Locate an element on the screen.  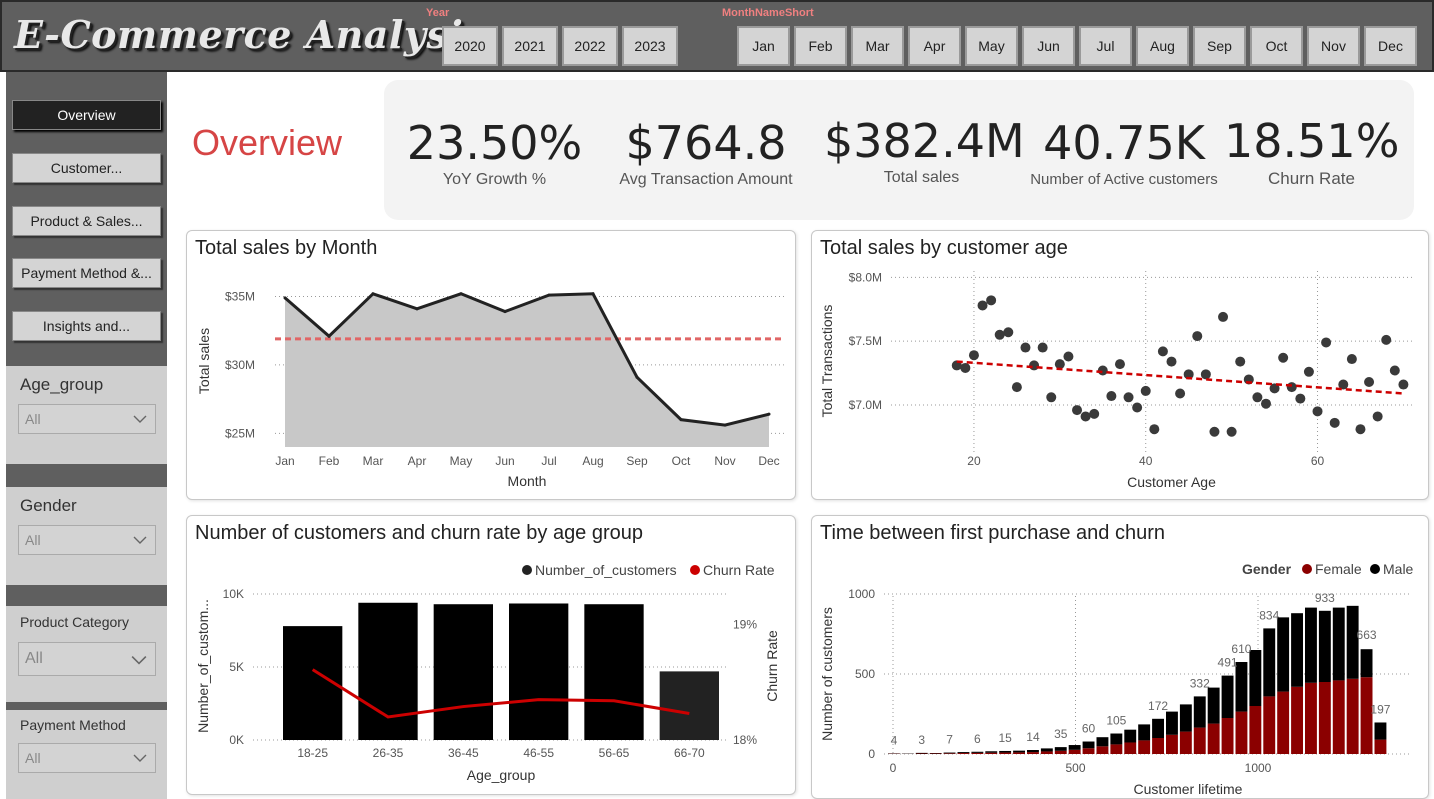
legend-label-customers: Number_of_customers is located at coordinates (606, 570).